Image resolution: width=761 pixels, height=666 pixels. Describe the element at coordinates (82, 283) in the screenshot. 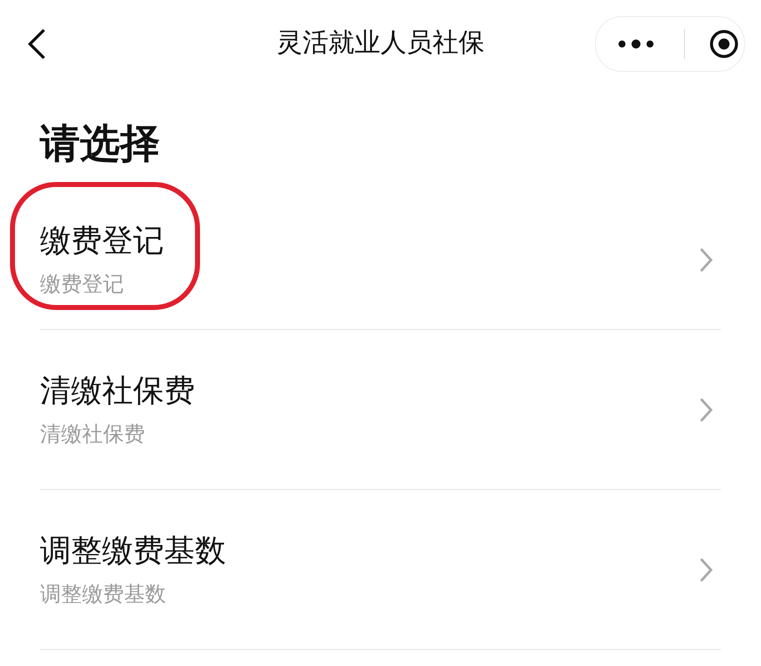

I see `option-subtitle: 缴费登记` at that location.